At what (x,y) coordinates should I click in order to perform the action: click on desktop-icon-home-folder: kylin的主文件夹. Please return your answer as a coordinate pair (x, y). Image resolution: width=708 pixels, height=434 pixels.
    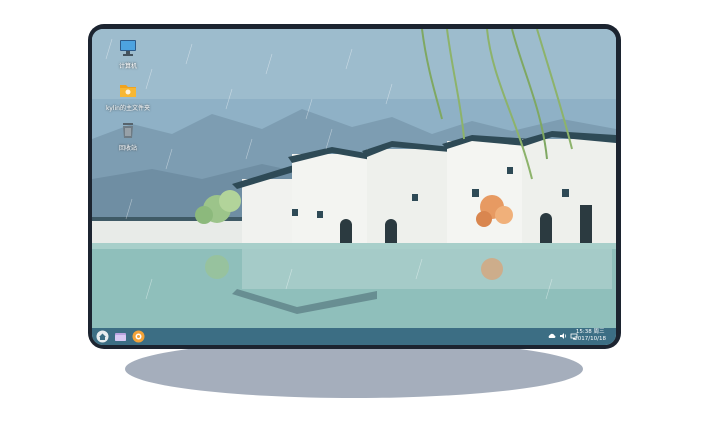
    Looking at the image, I should click on (128, 96).